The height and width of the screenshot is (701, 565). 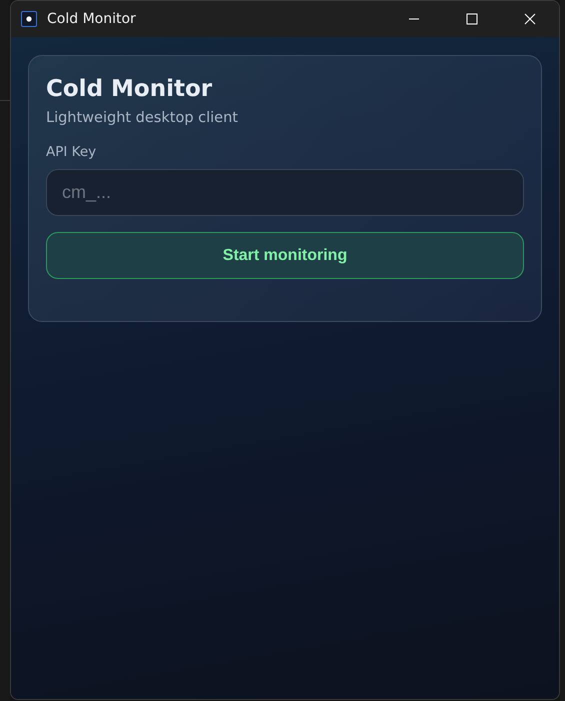 I want to click on app-icon, so click(x=29, y=19).